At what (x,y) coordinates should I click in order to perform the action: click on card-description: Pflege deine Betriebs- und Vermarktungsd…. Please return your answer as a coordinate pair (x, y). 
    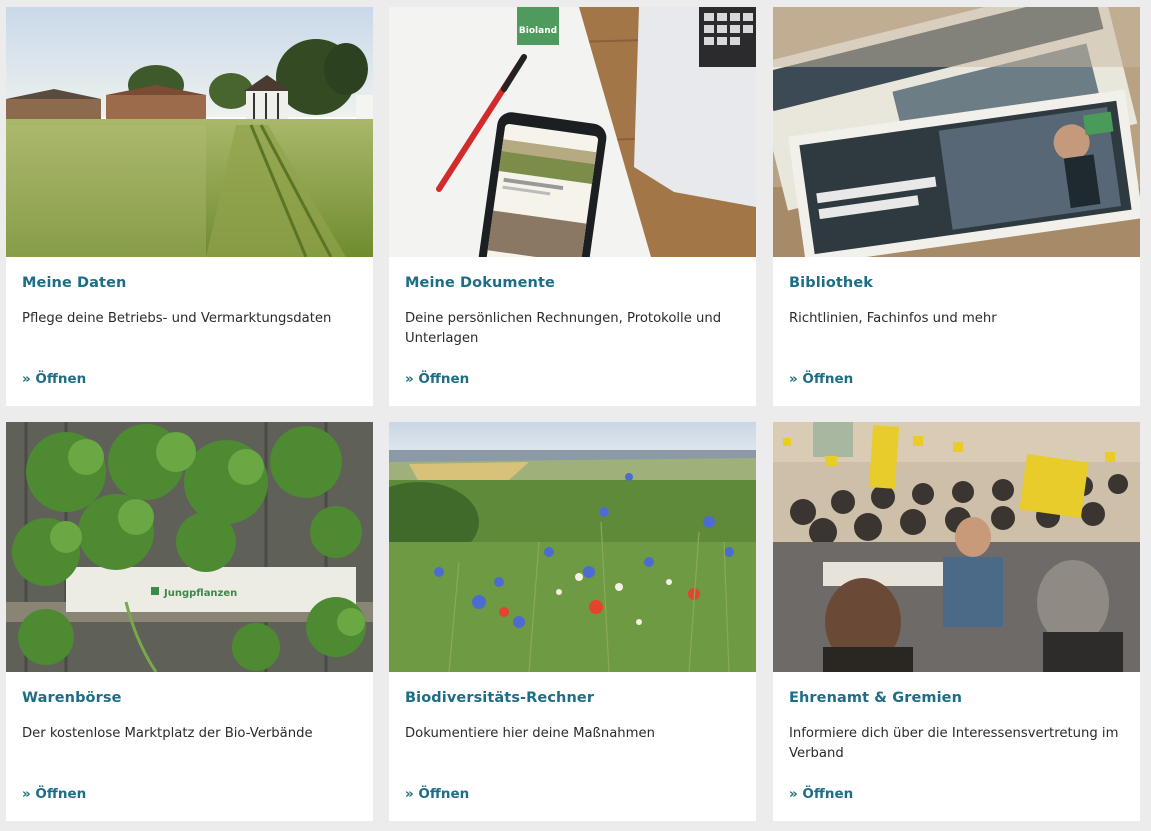
    Looking at the image, I should click on (177, 318).